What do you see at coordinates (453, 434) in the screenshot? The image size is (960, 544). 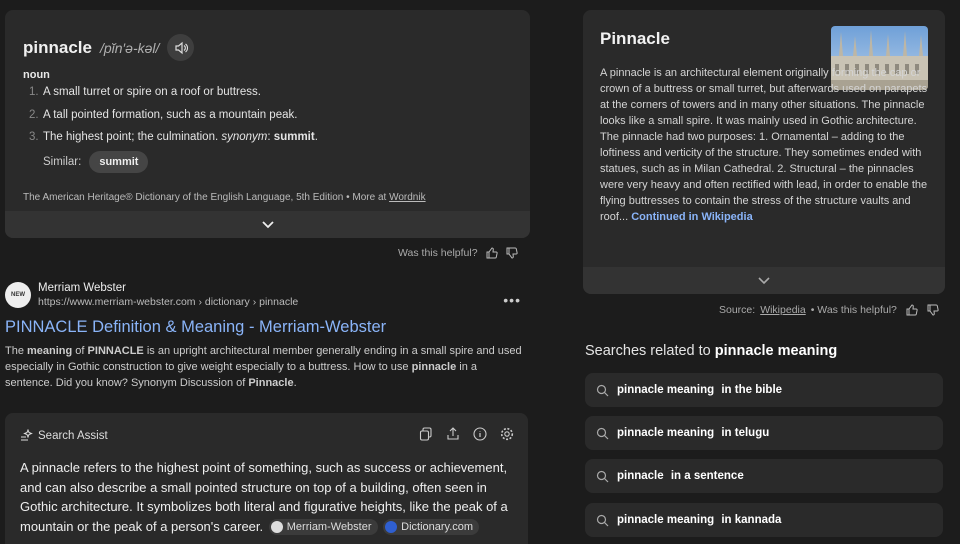 I see `share-icon` at bounding box center [453, 434].